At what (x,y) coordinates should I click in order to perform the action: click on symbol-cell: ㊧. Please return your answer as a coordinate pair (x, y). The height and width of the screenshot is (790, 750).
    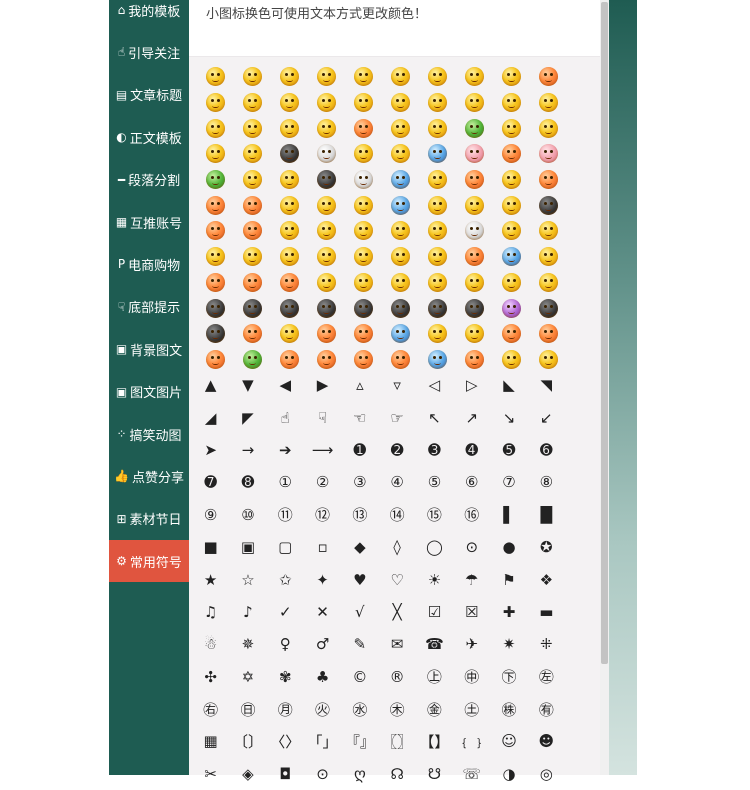
    Looking at the image, I should click on (546, 677).